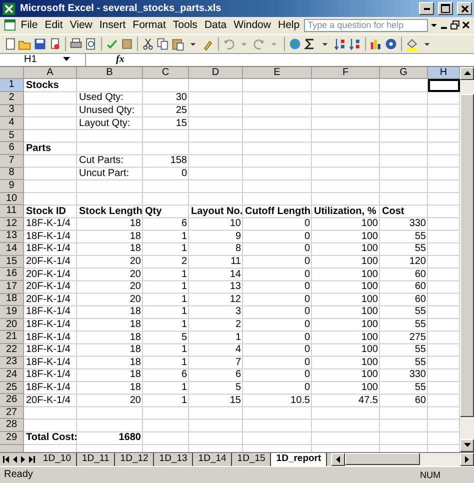 This screenshot has width=474, height=483. Describe the element at coordinates (12, 438) in the screenshot. I see `row-header: 29` at that location.